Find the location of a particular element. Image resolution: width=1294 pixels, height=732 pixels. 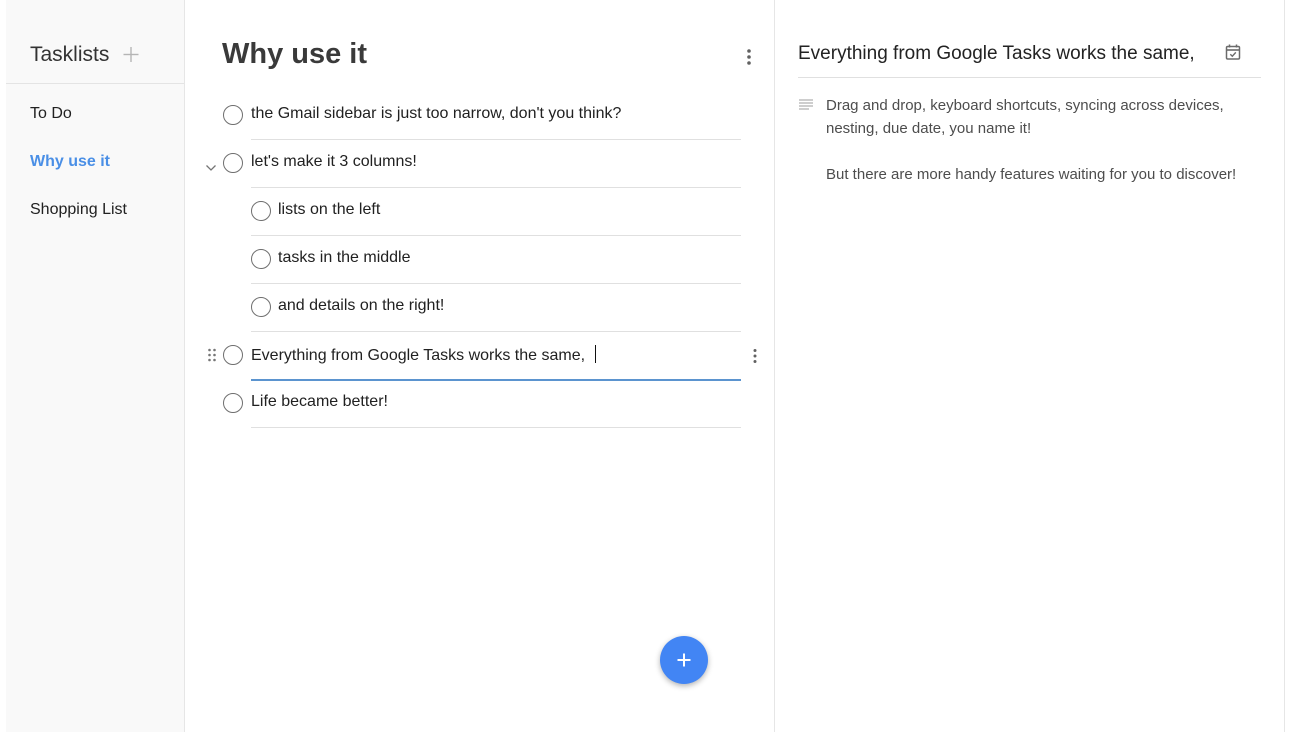

task-menu-button is located at coordinates (755, 356).